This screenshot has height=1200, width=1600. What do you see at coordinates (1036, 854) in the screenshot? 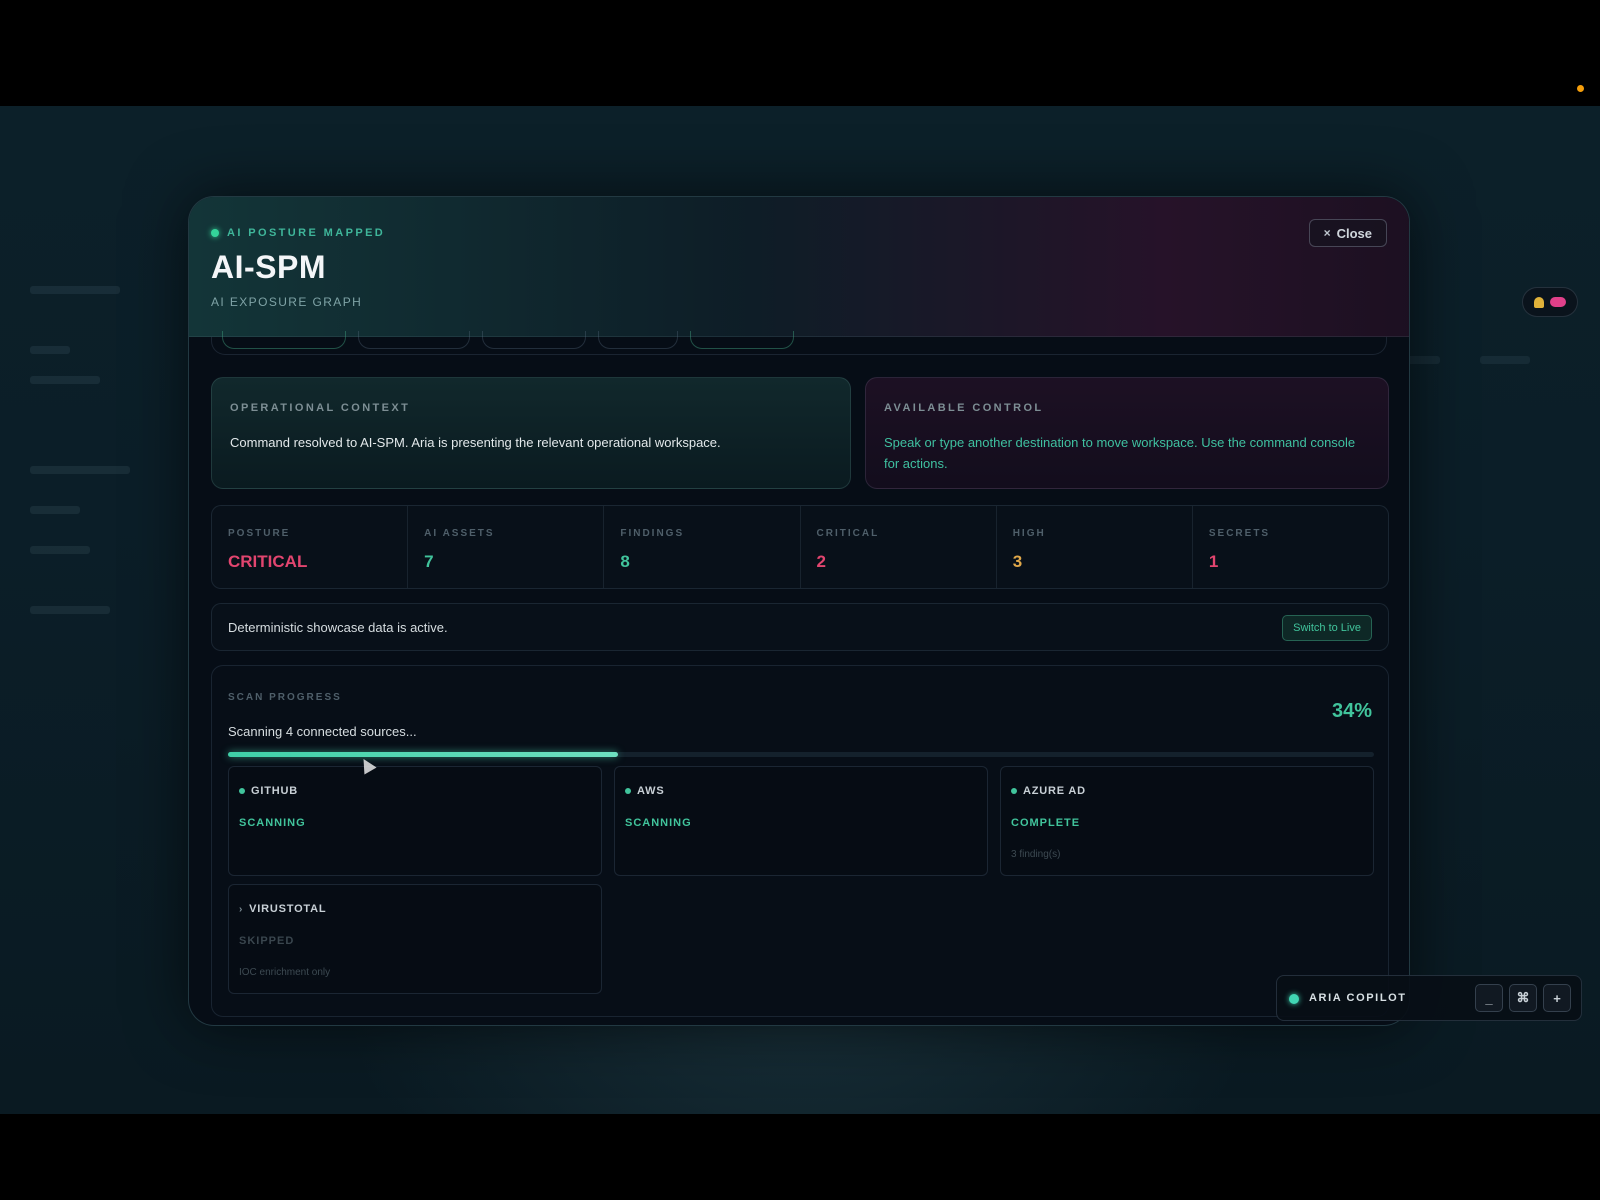
I see `source-note: 3 finding(s)` at bounding box center [1036, 854].